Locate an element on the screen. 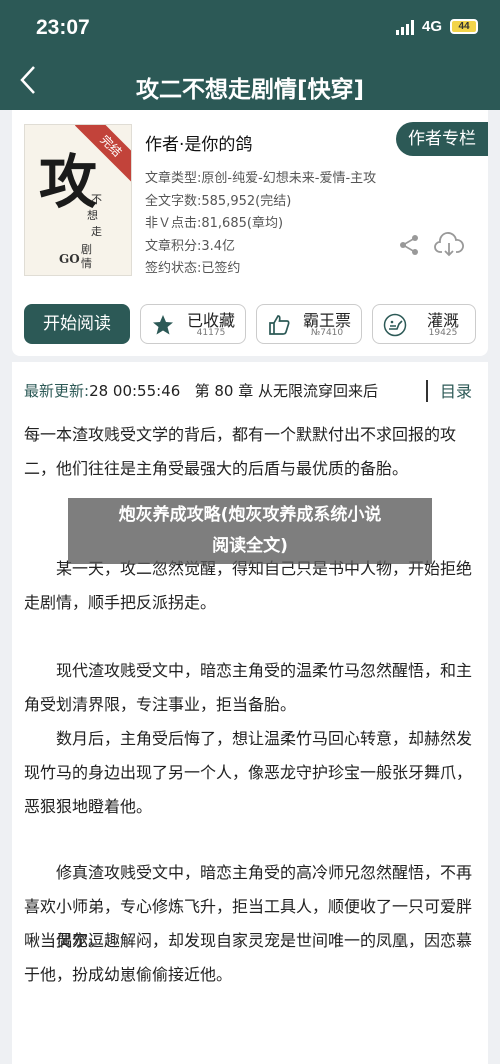 The height and width of the screenshot is (1064, 500). overlay-line-2: 阅读全文) is located at coordinates (250, 546).